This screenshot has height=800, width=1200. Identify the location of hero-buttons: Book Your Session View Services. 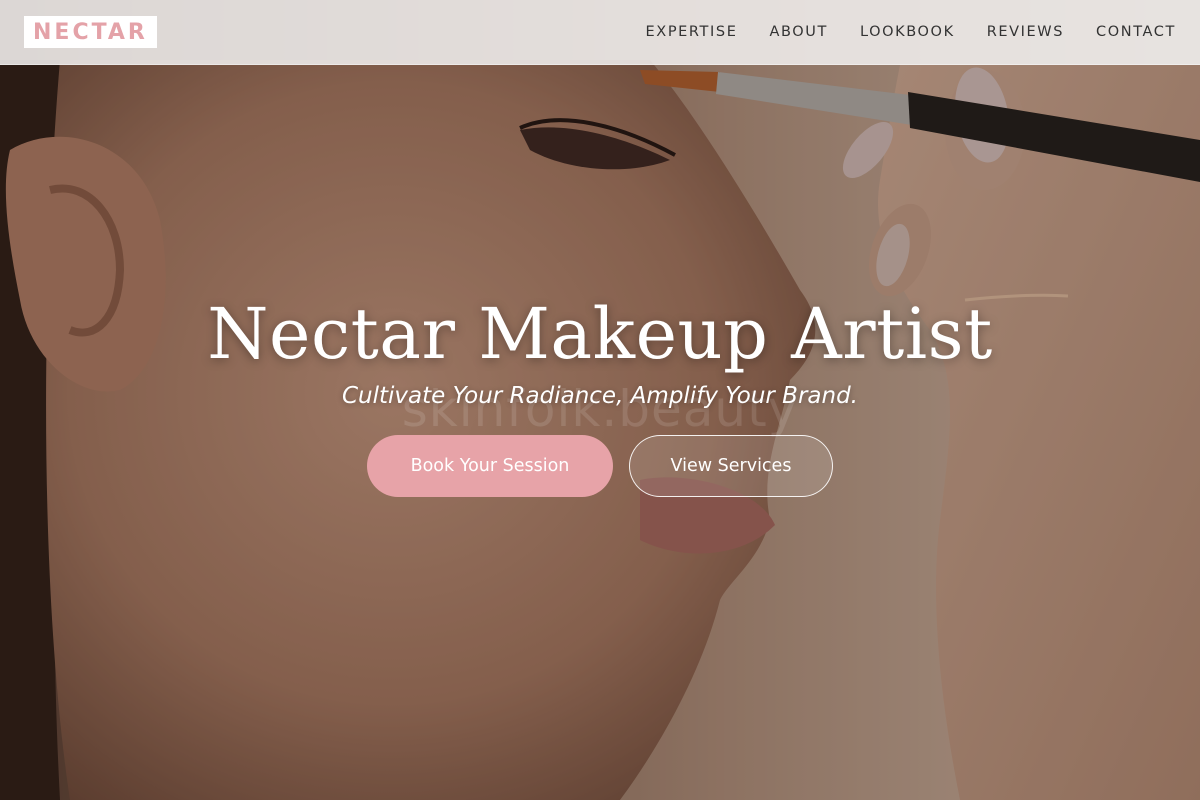
(600, 466).